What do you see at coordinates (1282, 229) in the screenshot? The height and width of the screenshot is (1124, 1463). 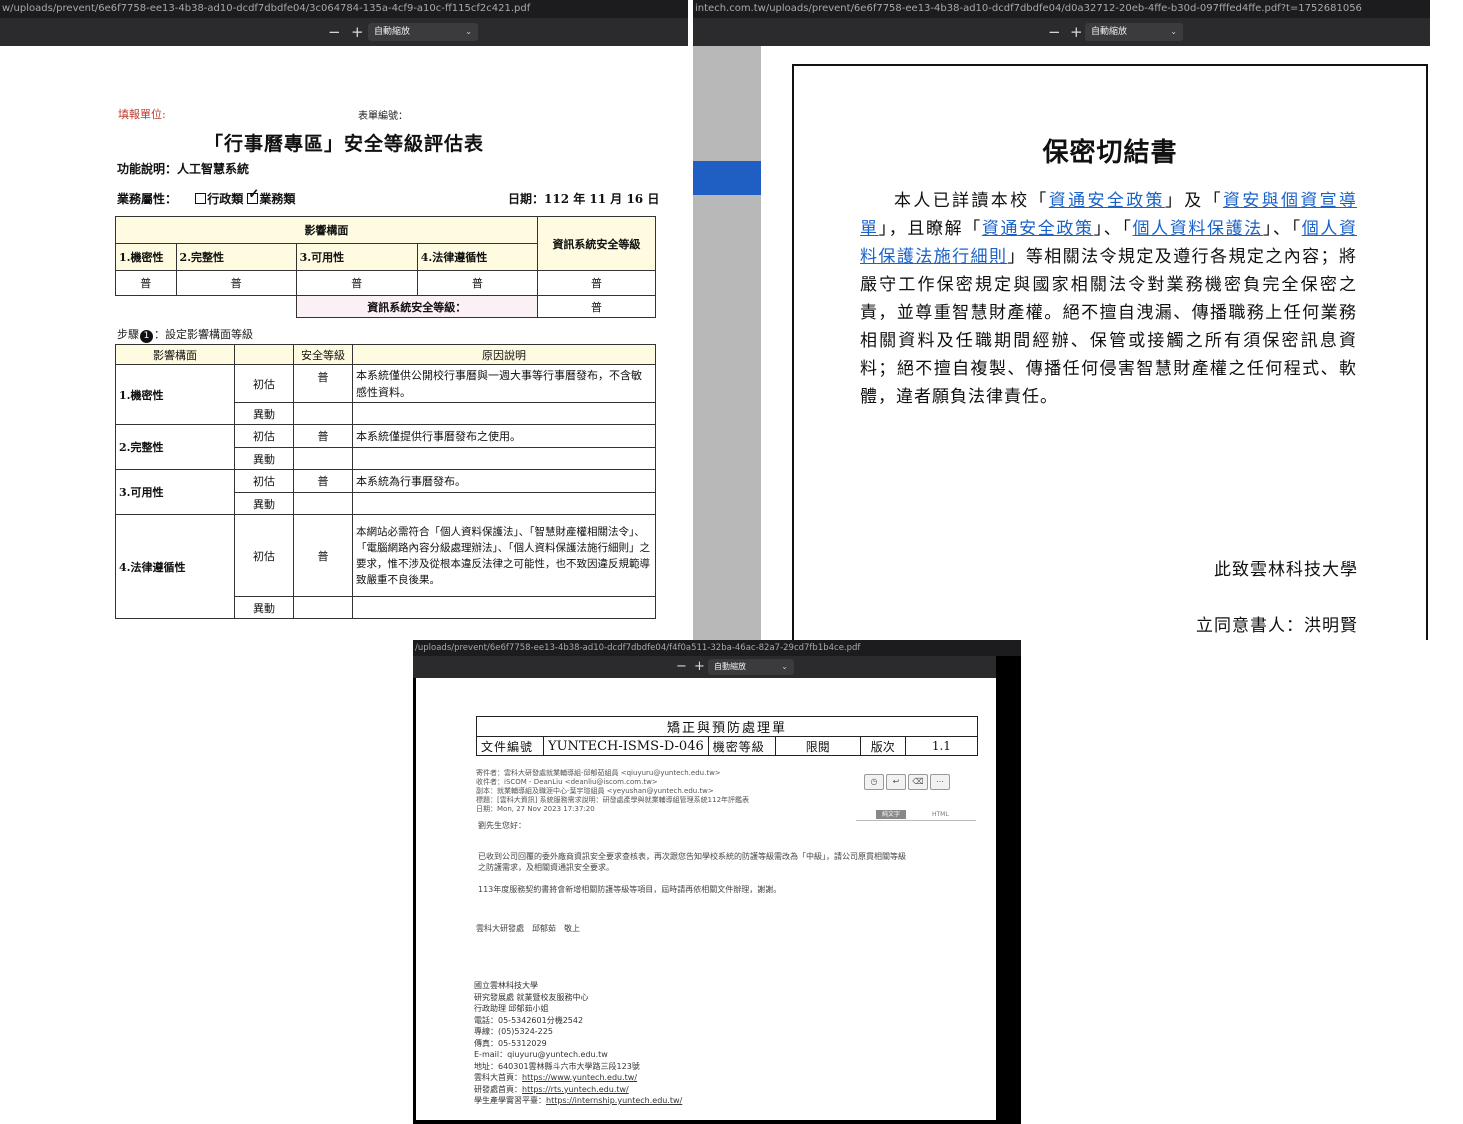 I see `pledge-text: 」、「` at bounding box center [1282, 229].